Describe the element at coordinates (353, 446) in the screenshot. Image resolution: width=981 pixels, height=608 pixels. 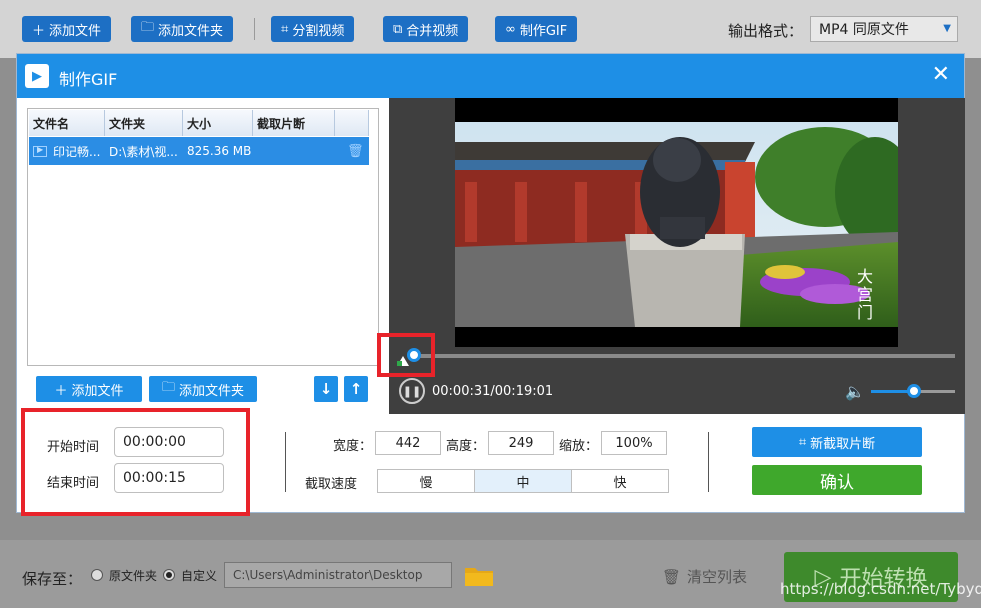
I see `width-label: 宽度：` at that location.